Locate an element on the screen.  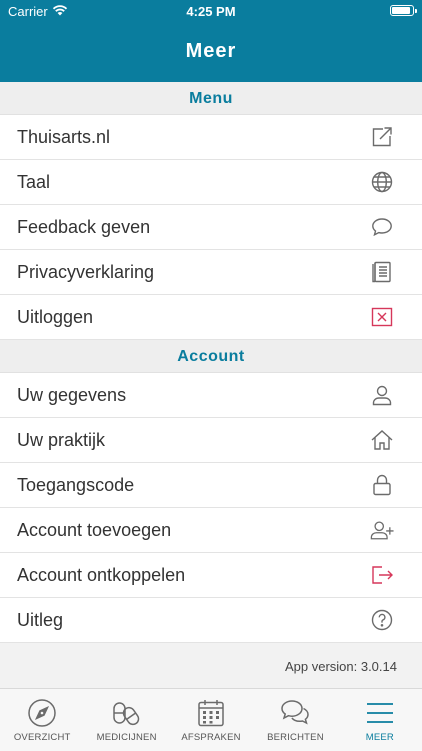
tab-label: MEDICIJNEN is located at coordinates (126, 737).